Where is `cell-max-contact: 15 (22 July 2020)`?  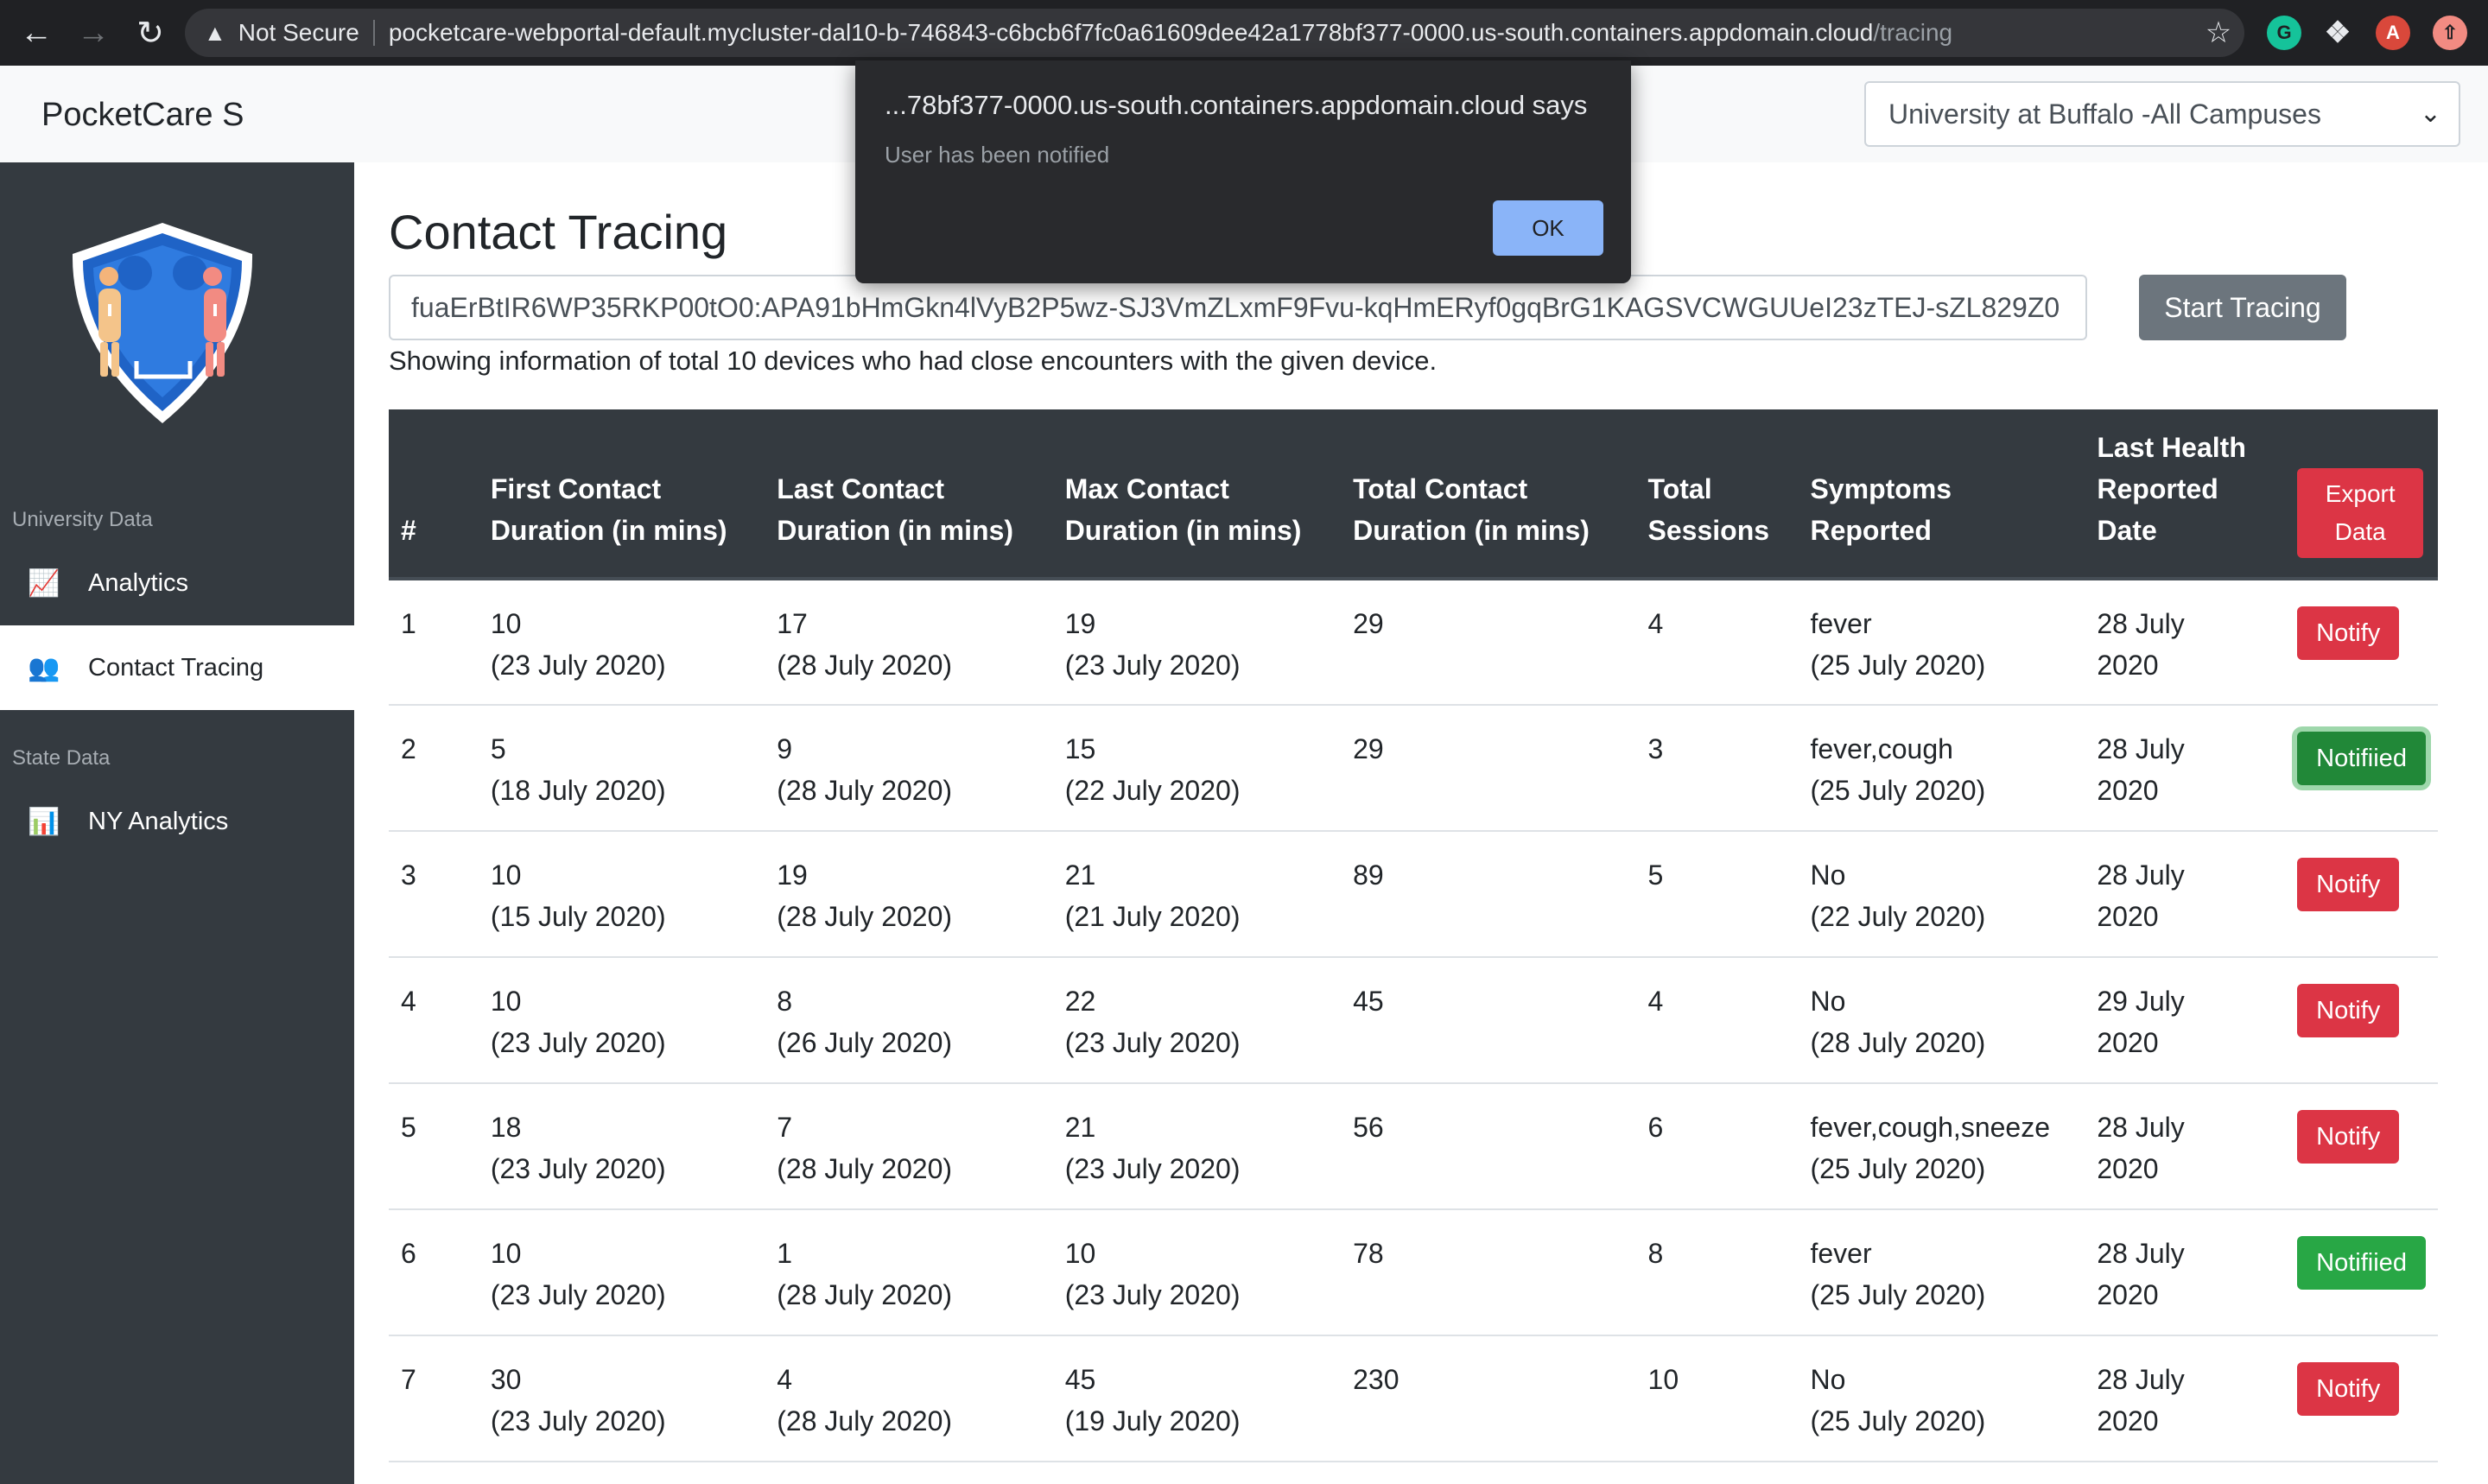 cell-max-contact: 15 (22 July 2020) is located at coordinates (1197, 768).